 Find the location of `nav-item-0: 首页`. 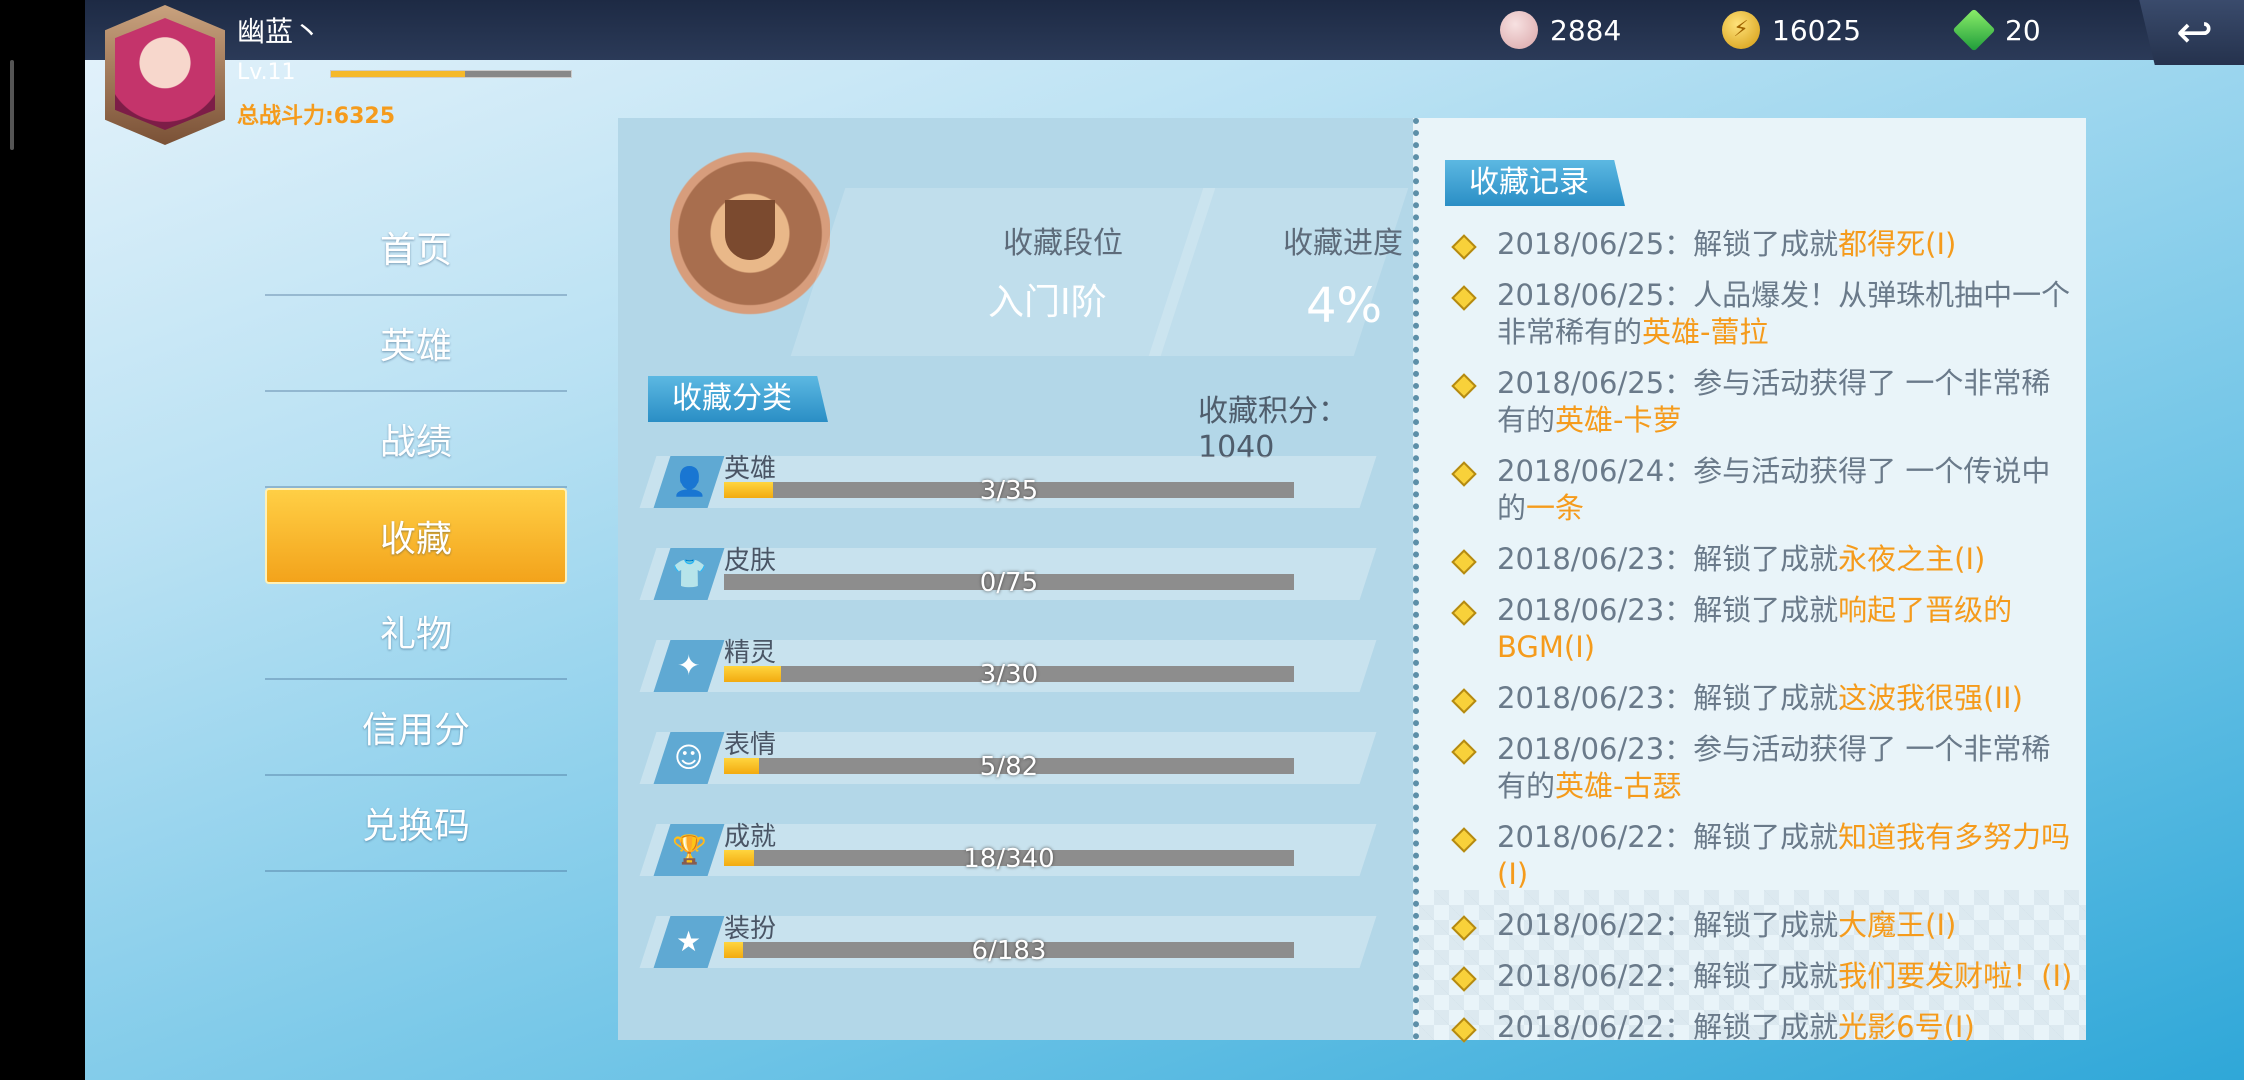

nav-item-0: 首页 is located at coordinates (416, 248).